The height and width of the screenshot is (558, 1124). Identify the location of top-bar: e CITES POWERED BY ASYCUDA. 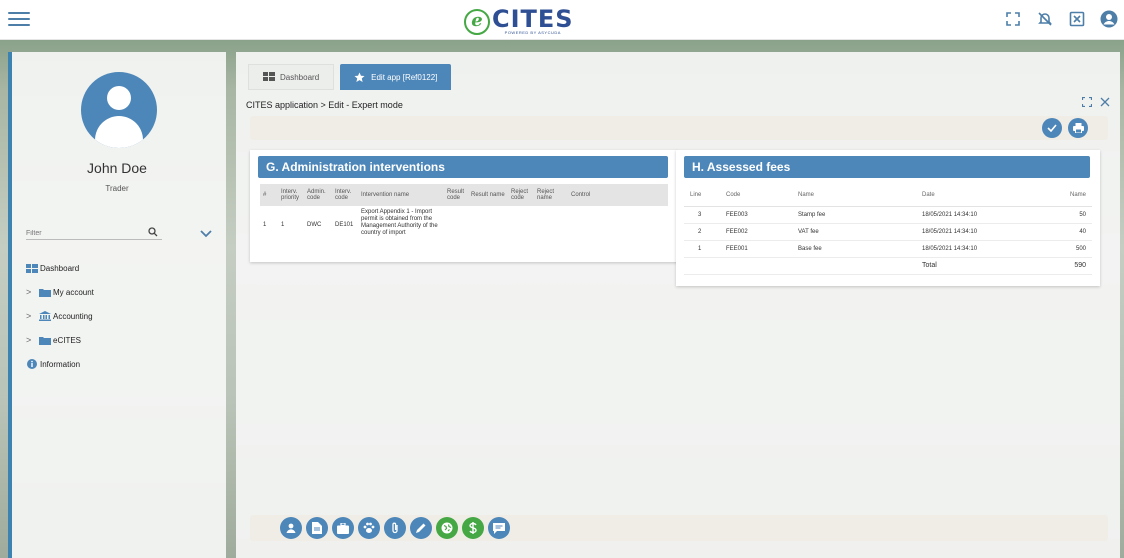
(562, 20).